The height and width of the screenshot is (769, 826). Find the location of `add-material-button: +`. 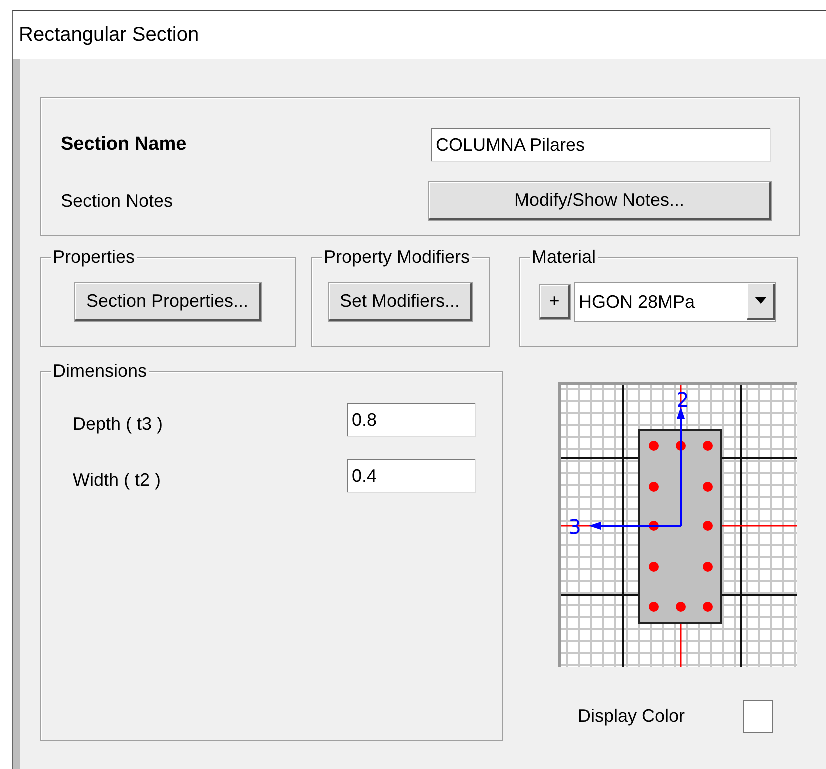

add-material-button: + is located at coordinates (555, 302).